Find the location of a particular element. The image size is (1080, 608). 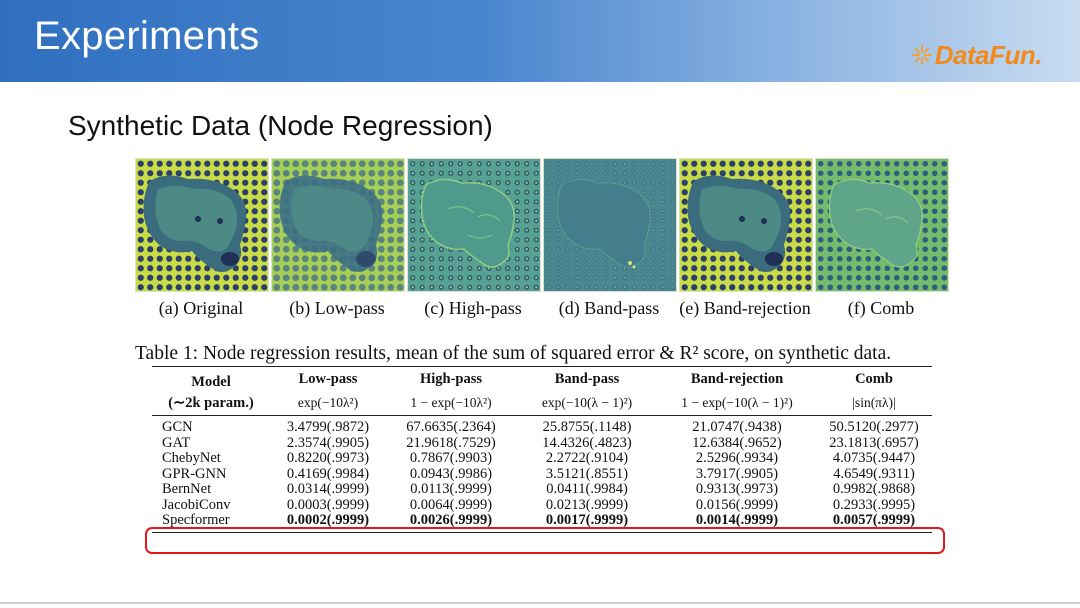

model-name: ChebyNet is located at coordinates (191, 458).